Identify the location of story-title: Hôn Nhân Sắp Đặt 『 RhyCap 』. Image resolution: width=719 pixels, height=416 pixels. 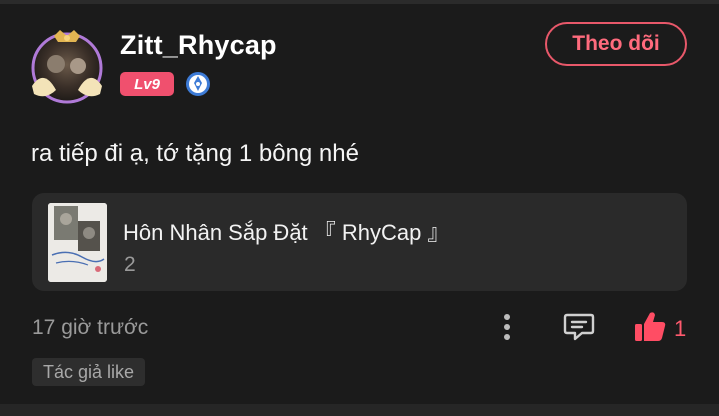
(286, 232).